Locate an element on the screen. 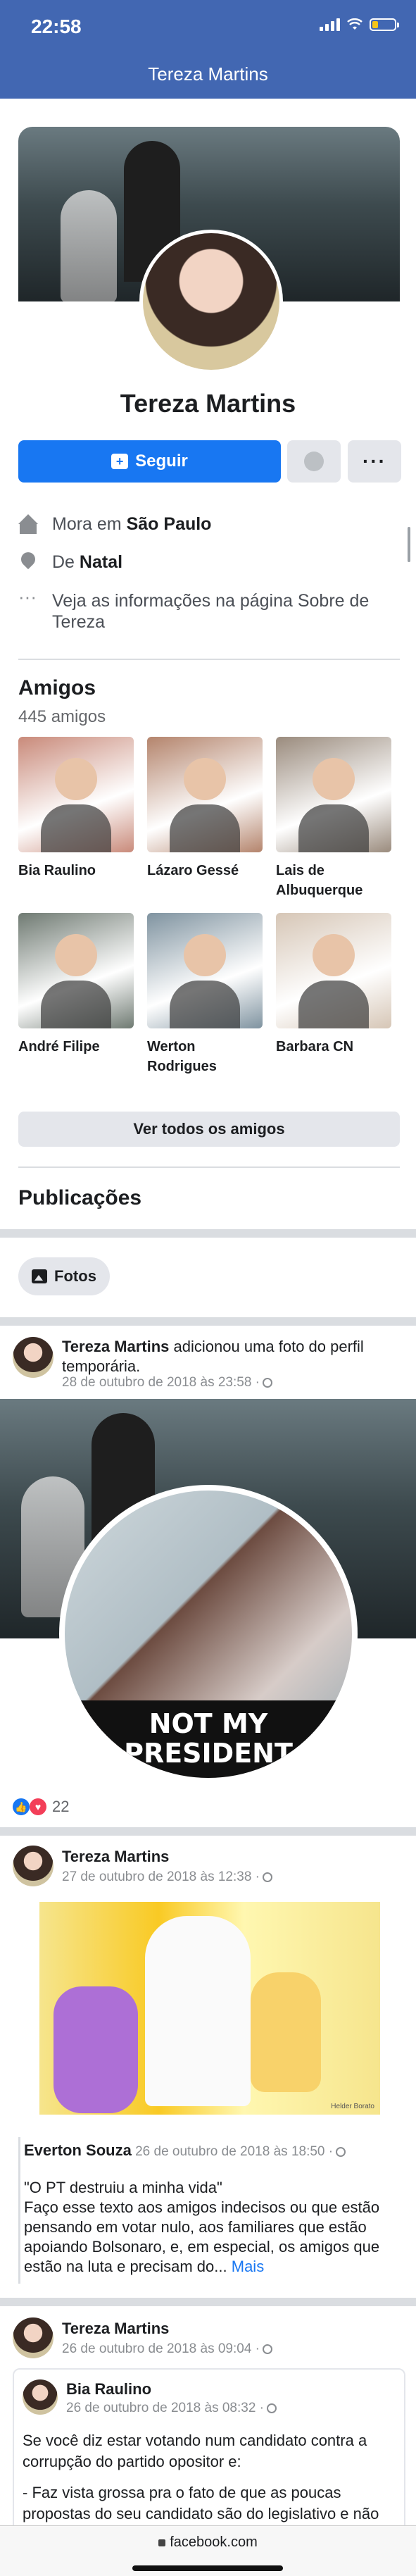 This screenshot has height=2576, width=416. url-display: facebook.com is located at coordinates (208, 2542).